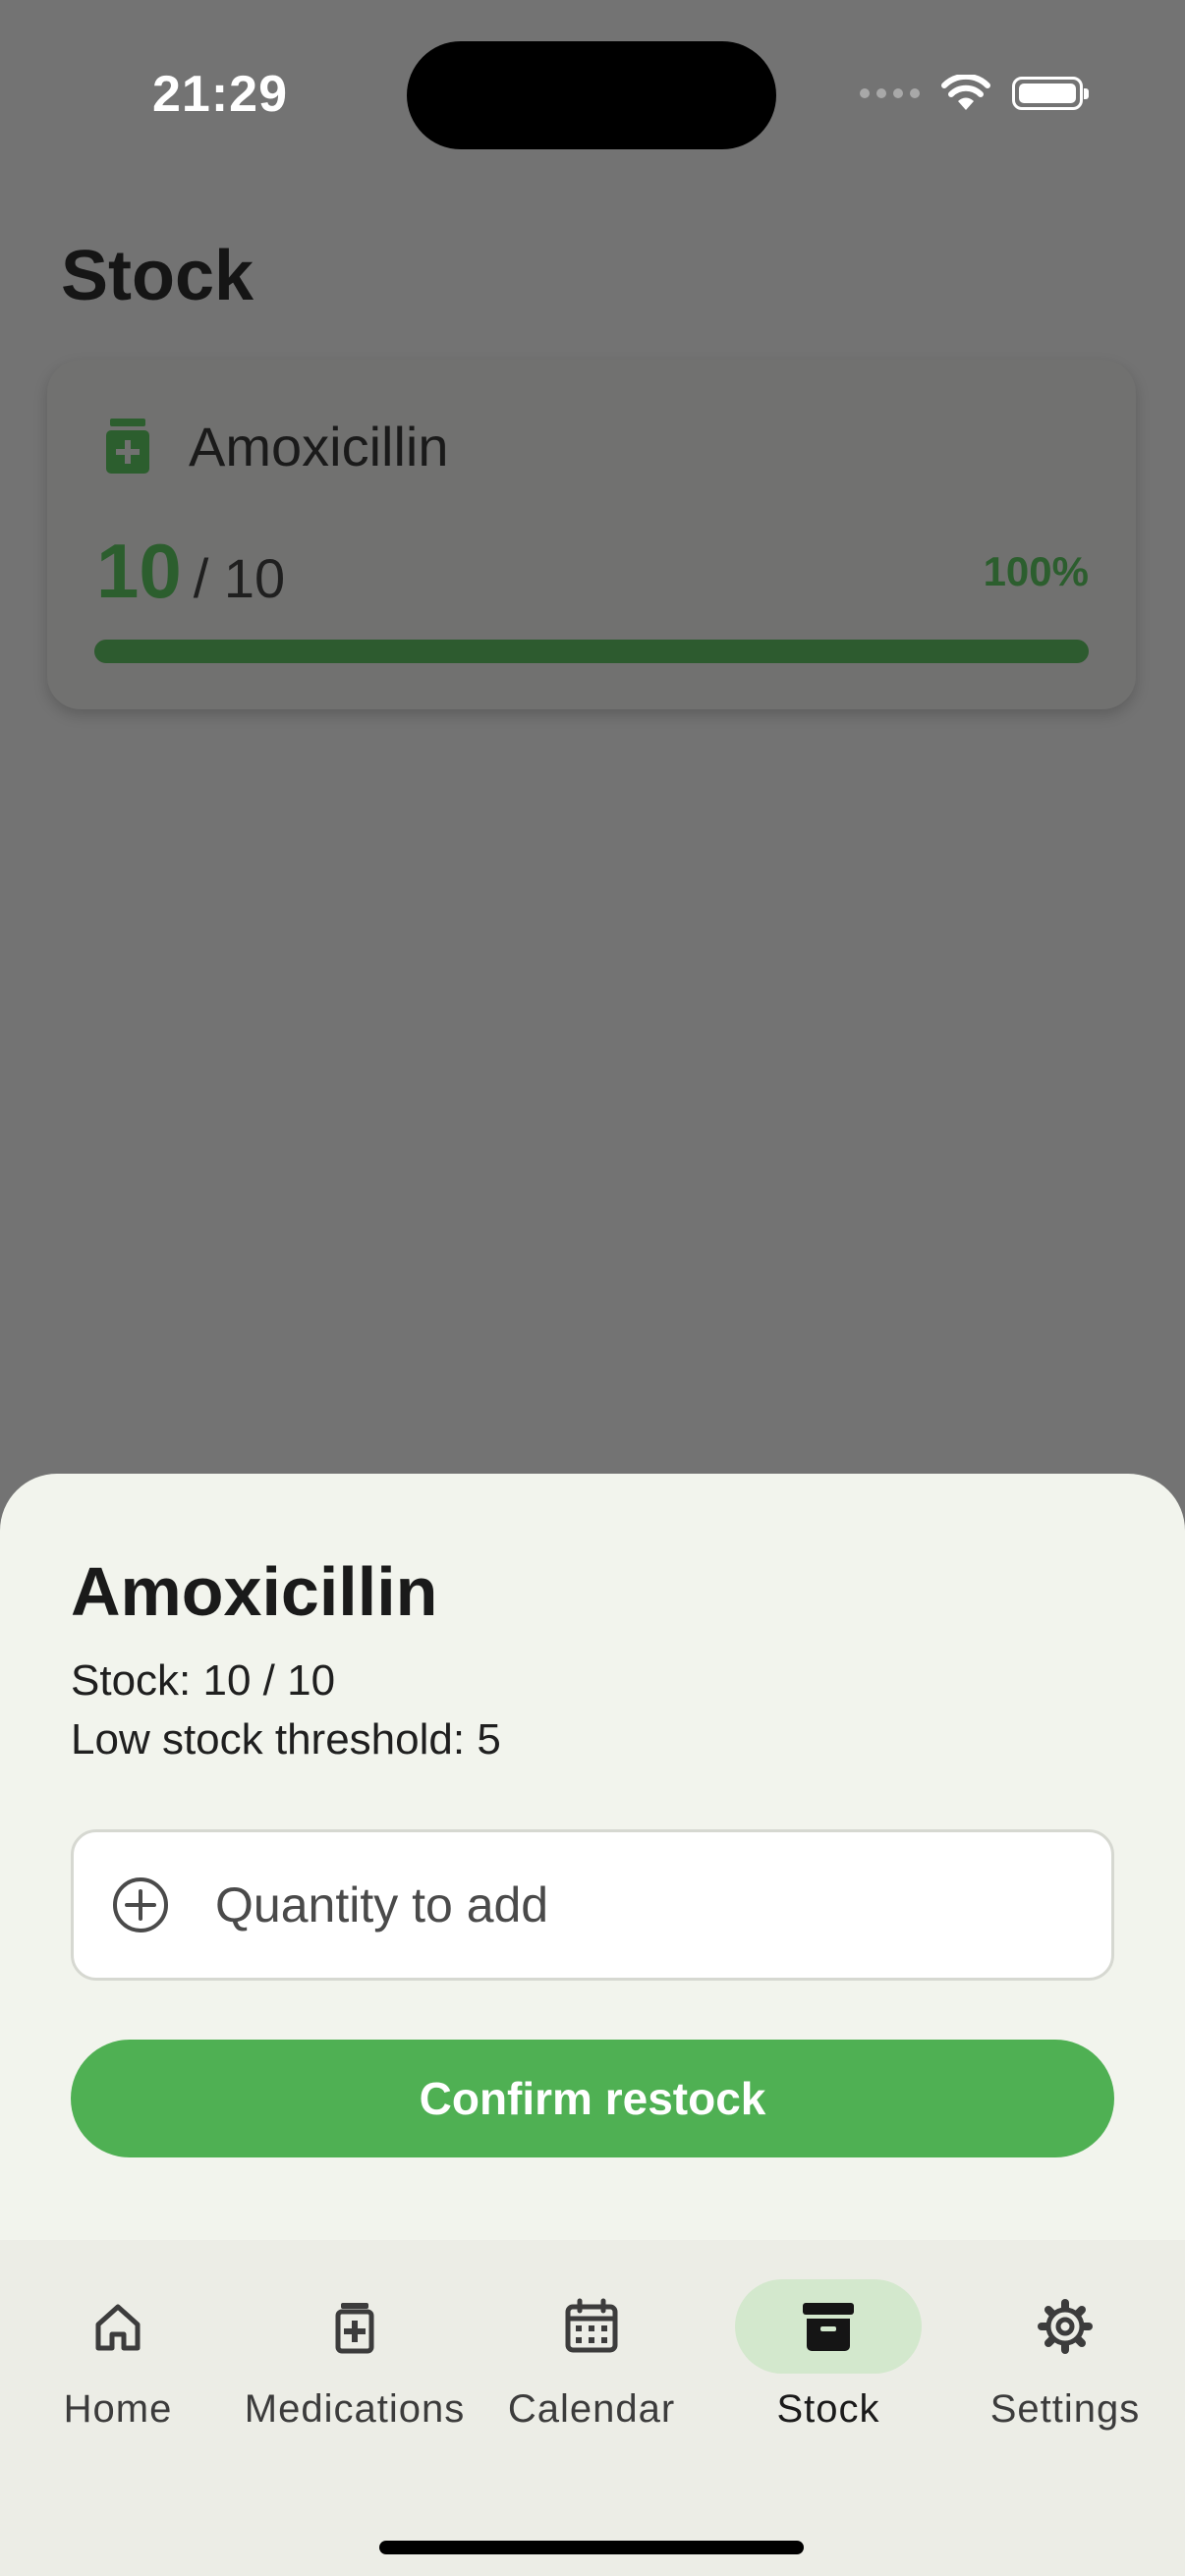 This screenshot has width=1185, height=2576. What do you see at coordinates (1036, 571) in the screenshot?
I see `stock-percent: 100%` at bounding box center [1036, 571].